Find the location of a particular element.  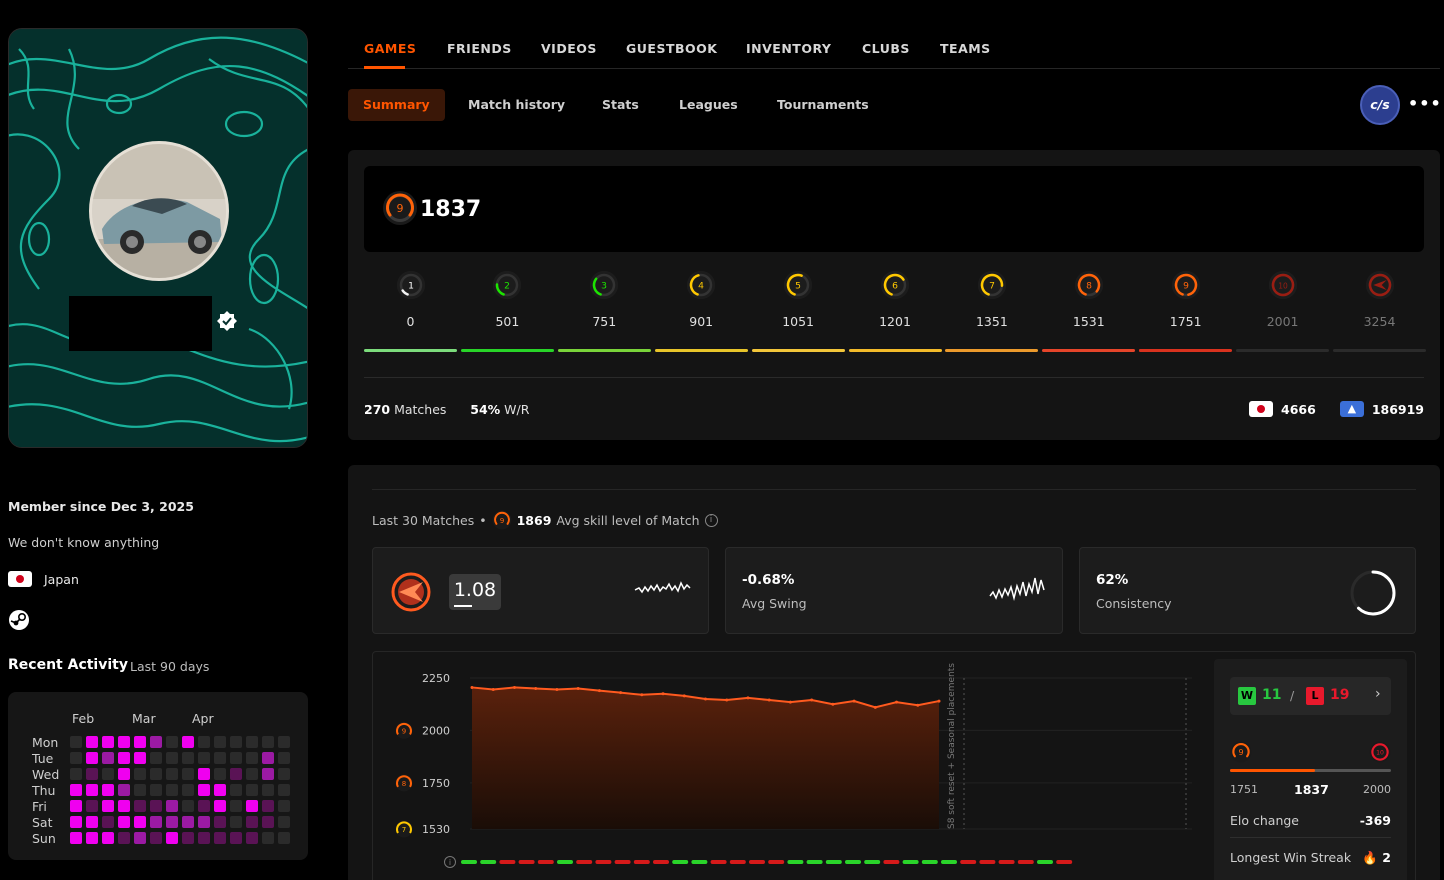

steam-icon is located at coordinates (19, 620).